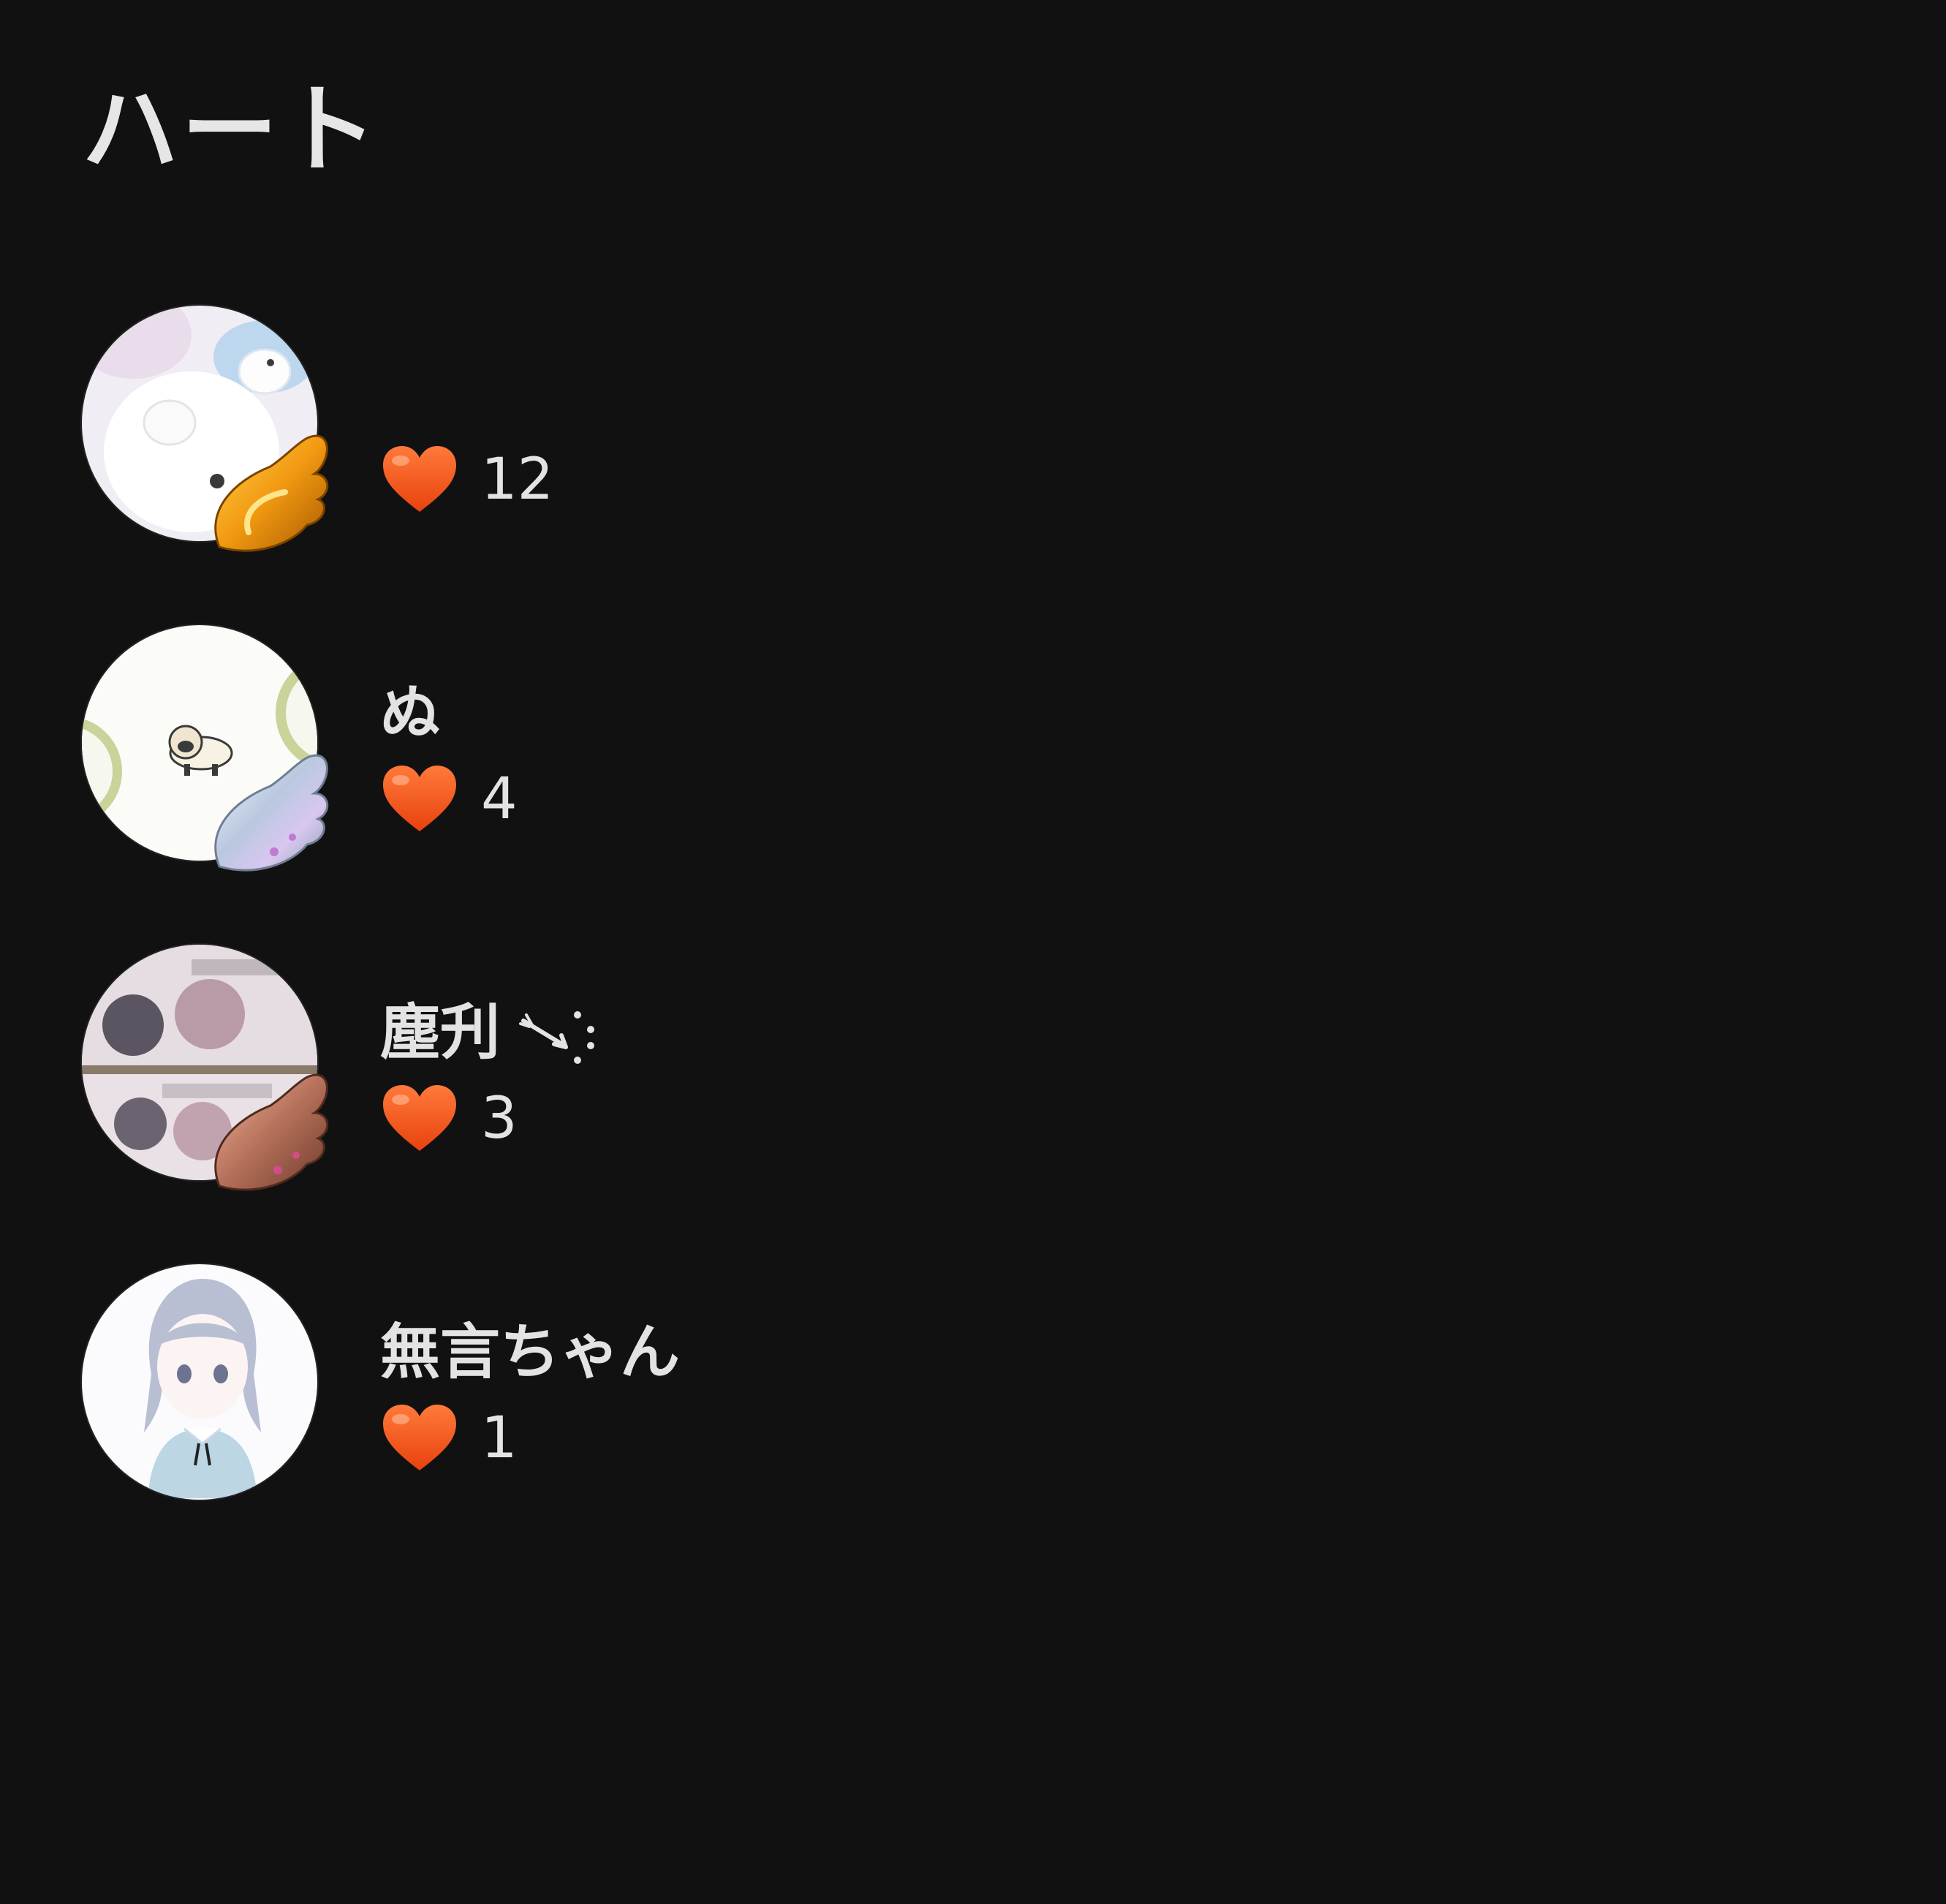 Image resolution: width=1946 pixels, height=1904 pixels. I want to click on user-name: 無言ちゃん, so click(530, 1353).